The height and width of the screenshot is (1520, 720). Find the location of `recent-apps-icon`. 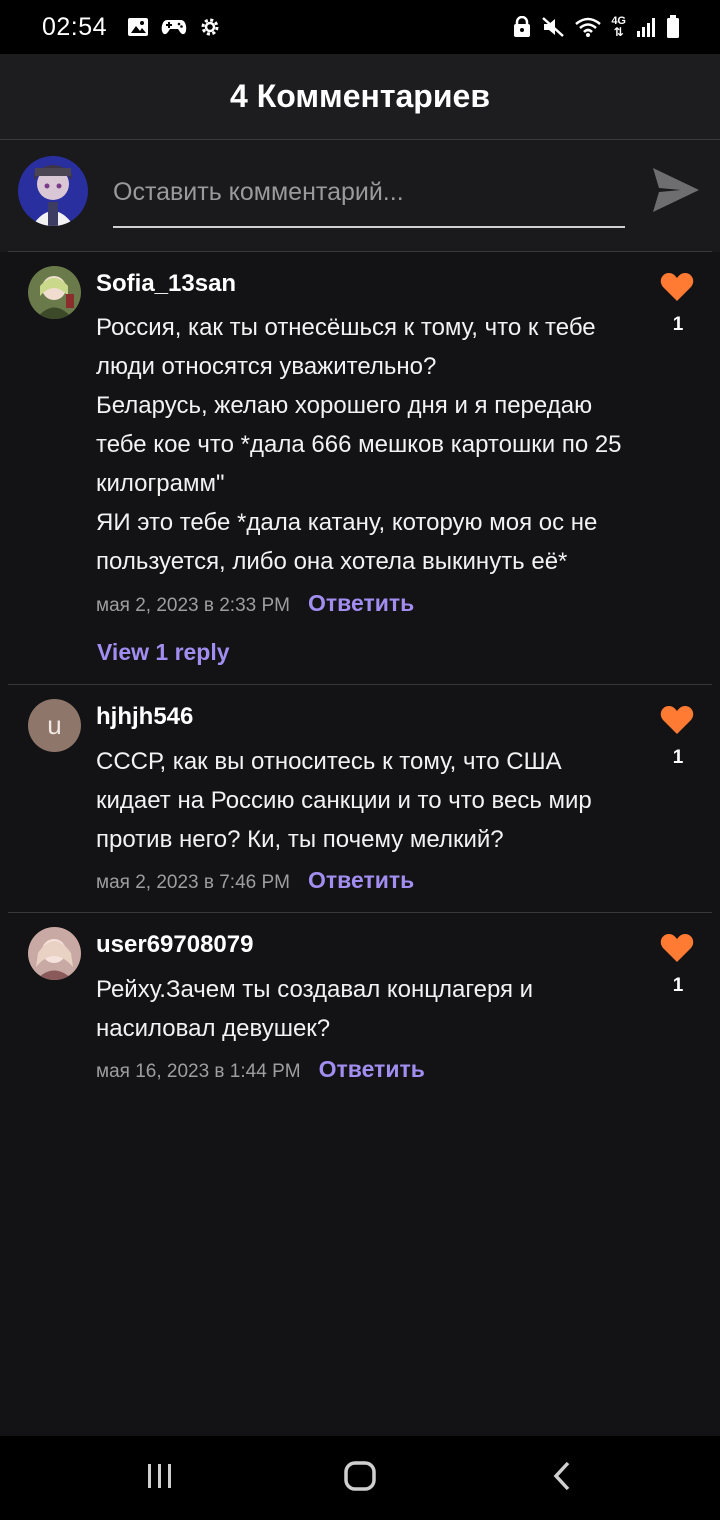

recent-apps-icon is located at coordinates (160, 1478).